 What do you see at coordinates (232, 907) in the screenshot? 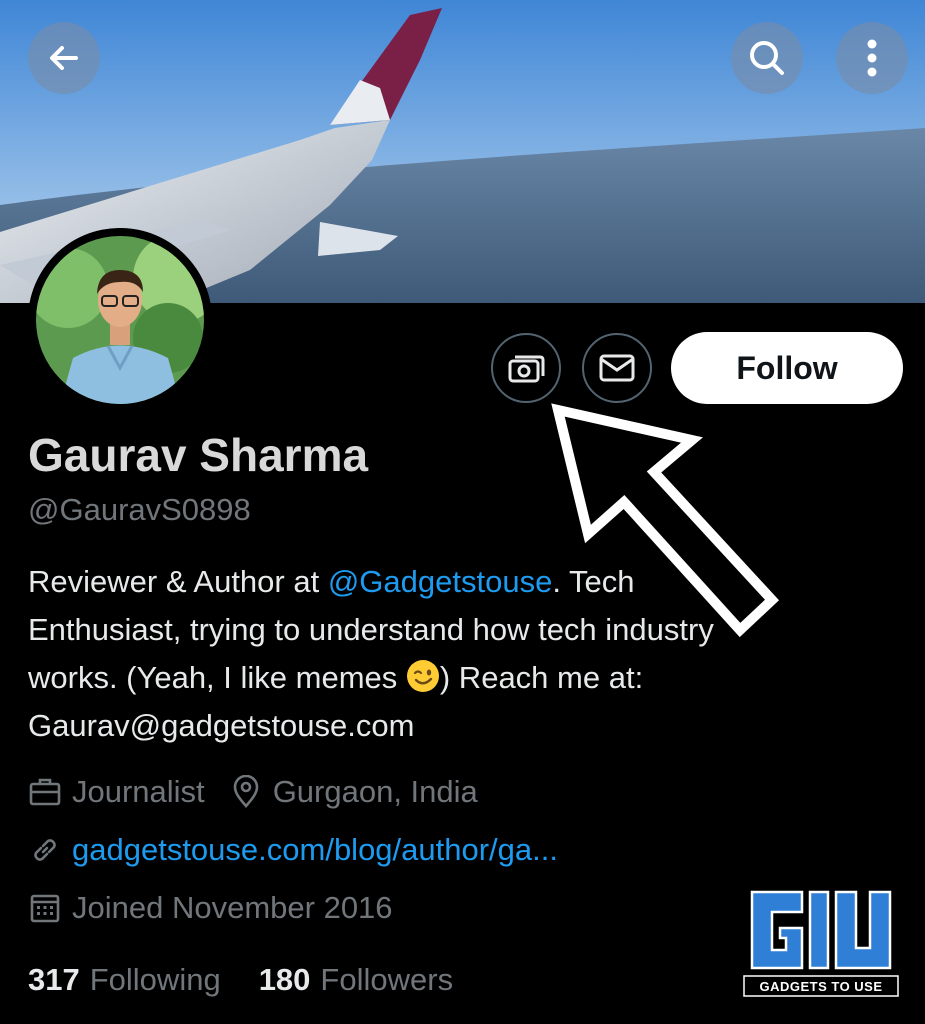
I see `joined-text: Joined November 2016` at bounding box center [232, 907].